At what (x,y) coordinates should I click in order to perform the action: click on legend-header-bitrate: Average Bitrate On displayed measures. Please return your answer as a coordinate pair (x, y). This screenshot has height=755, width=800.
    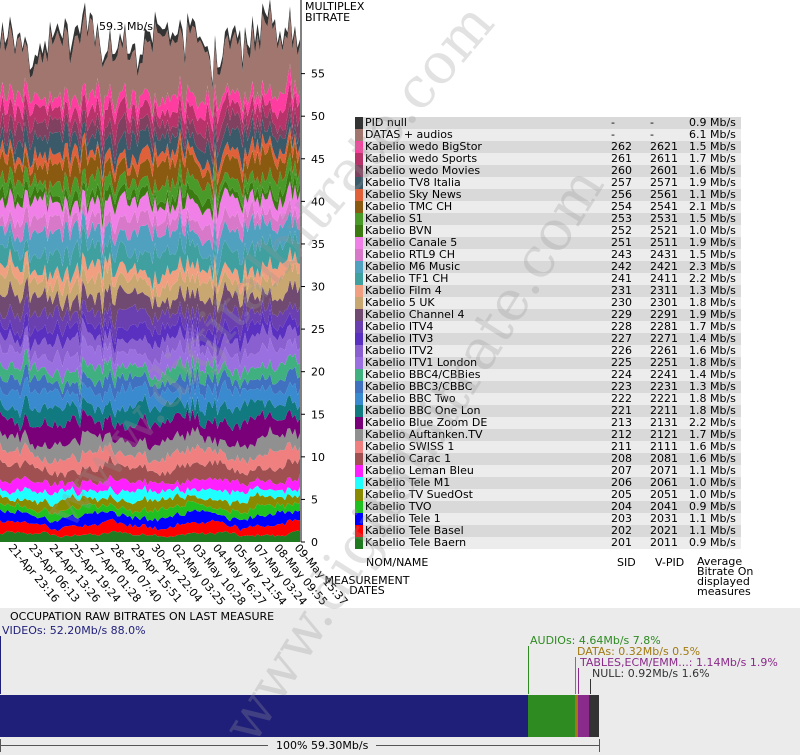
    Looking at the image, I should click on (725, 576).